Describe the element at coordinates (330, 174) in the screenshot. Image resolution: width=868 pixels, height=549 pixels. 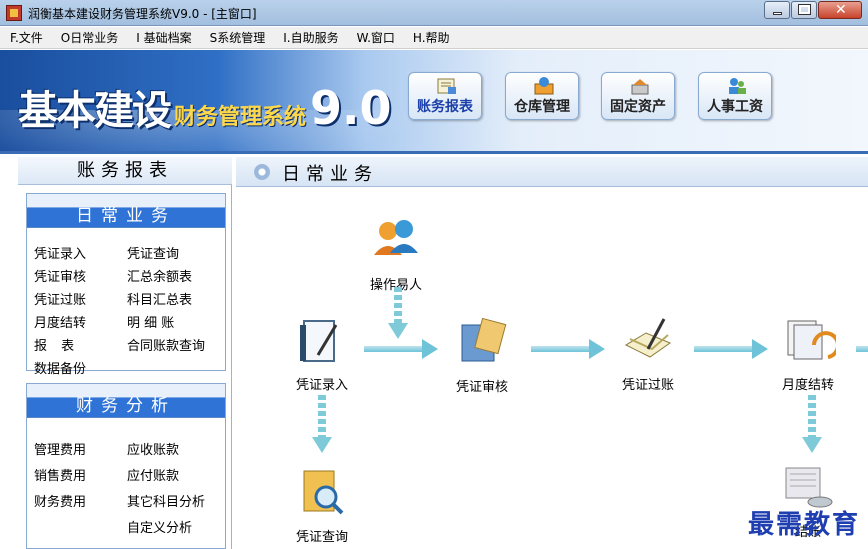
I see `main-title: 日常业务` at that location.